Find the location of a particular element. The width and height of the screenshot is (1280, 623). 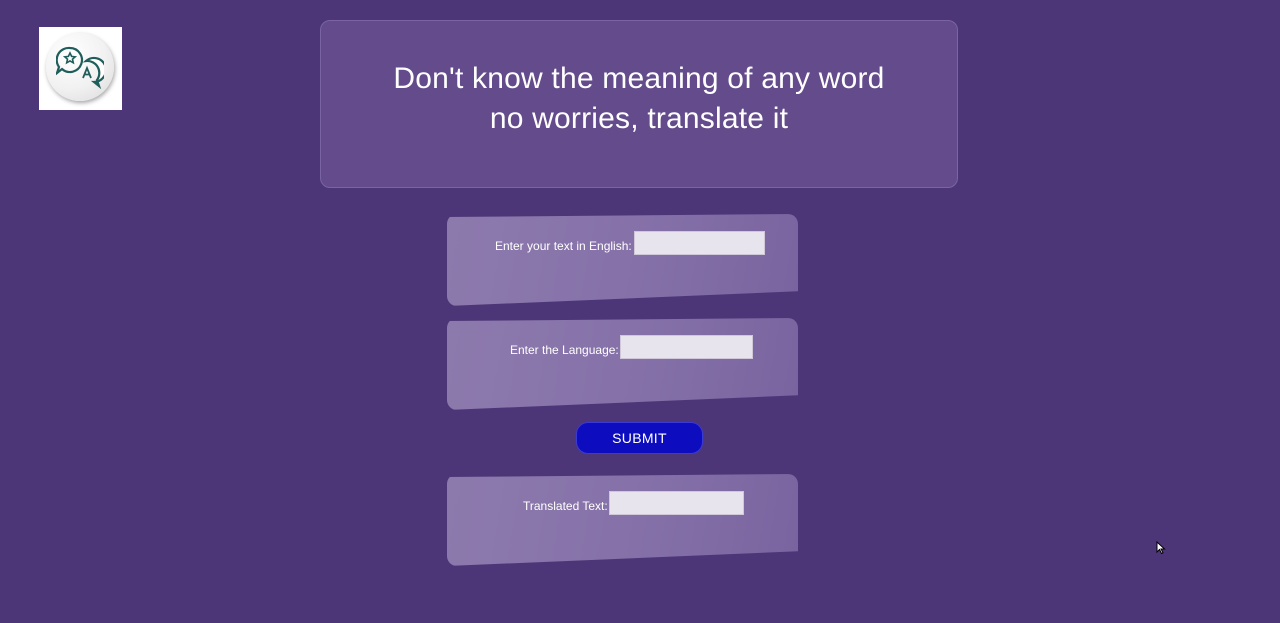

language-input is located at coordinates (686, 347).